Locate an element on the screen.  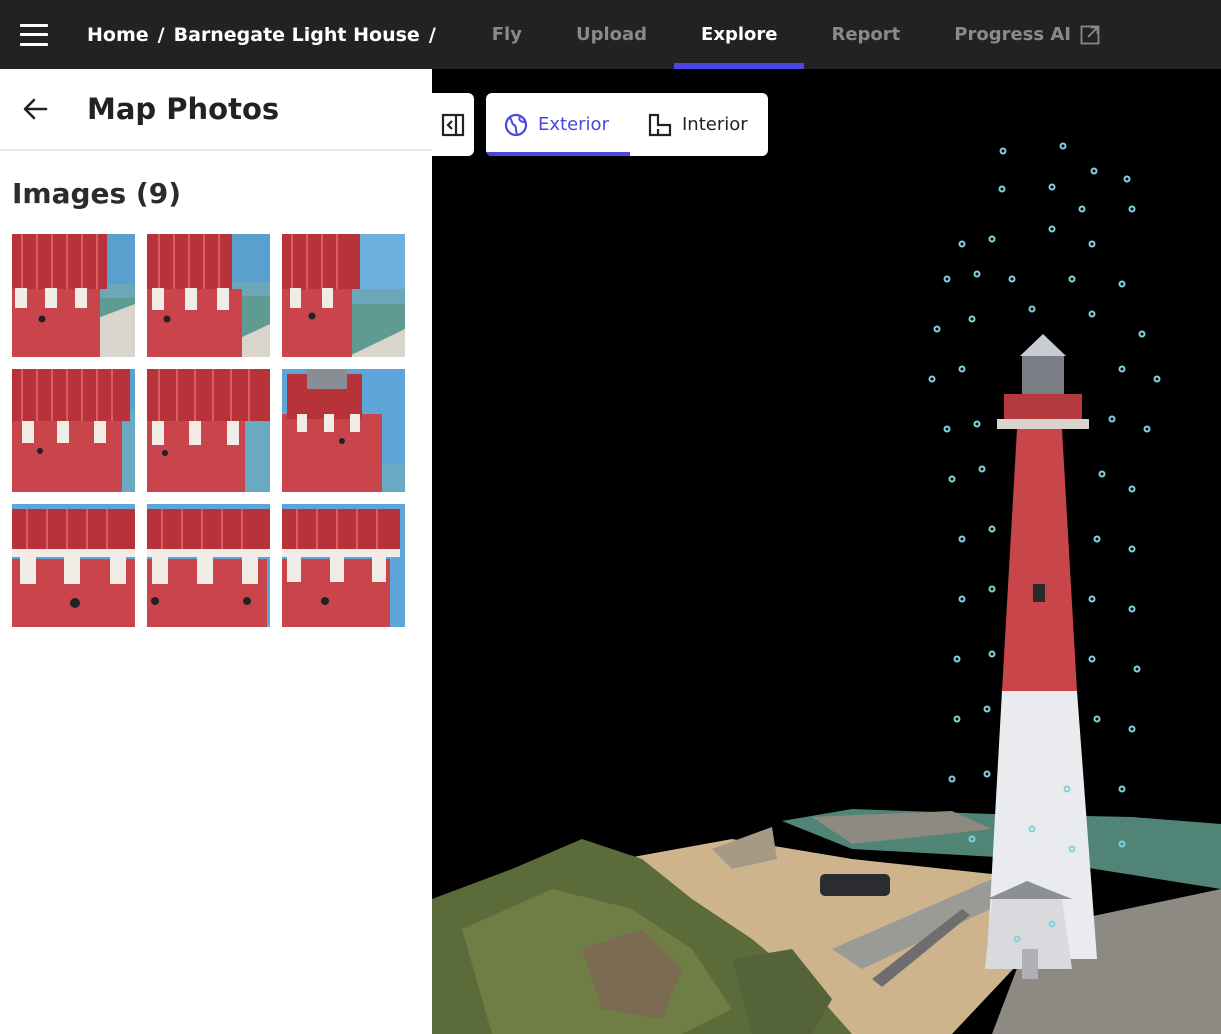
back-button is located at coordinates (35, 109).